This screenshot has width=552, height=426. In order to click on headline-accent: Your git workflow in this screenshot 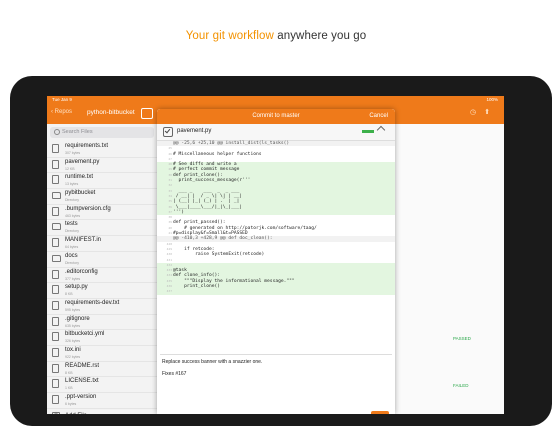, I will do `click(229, 36)`.